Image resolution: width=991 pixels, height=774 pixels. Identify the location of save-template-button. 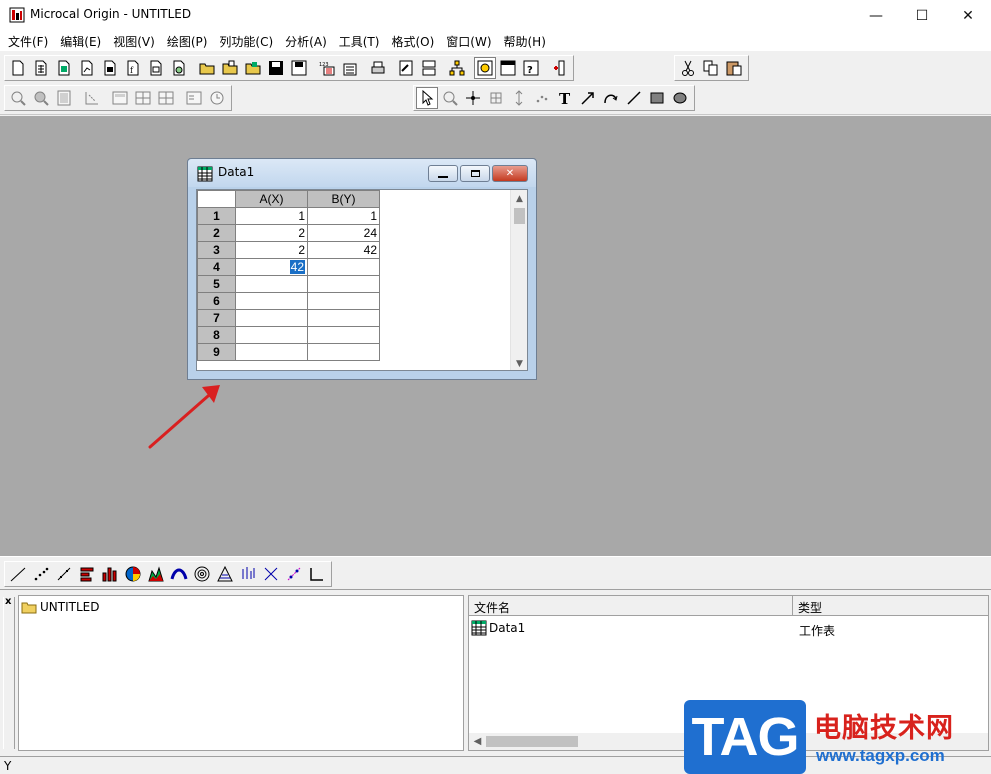
(299, 68).